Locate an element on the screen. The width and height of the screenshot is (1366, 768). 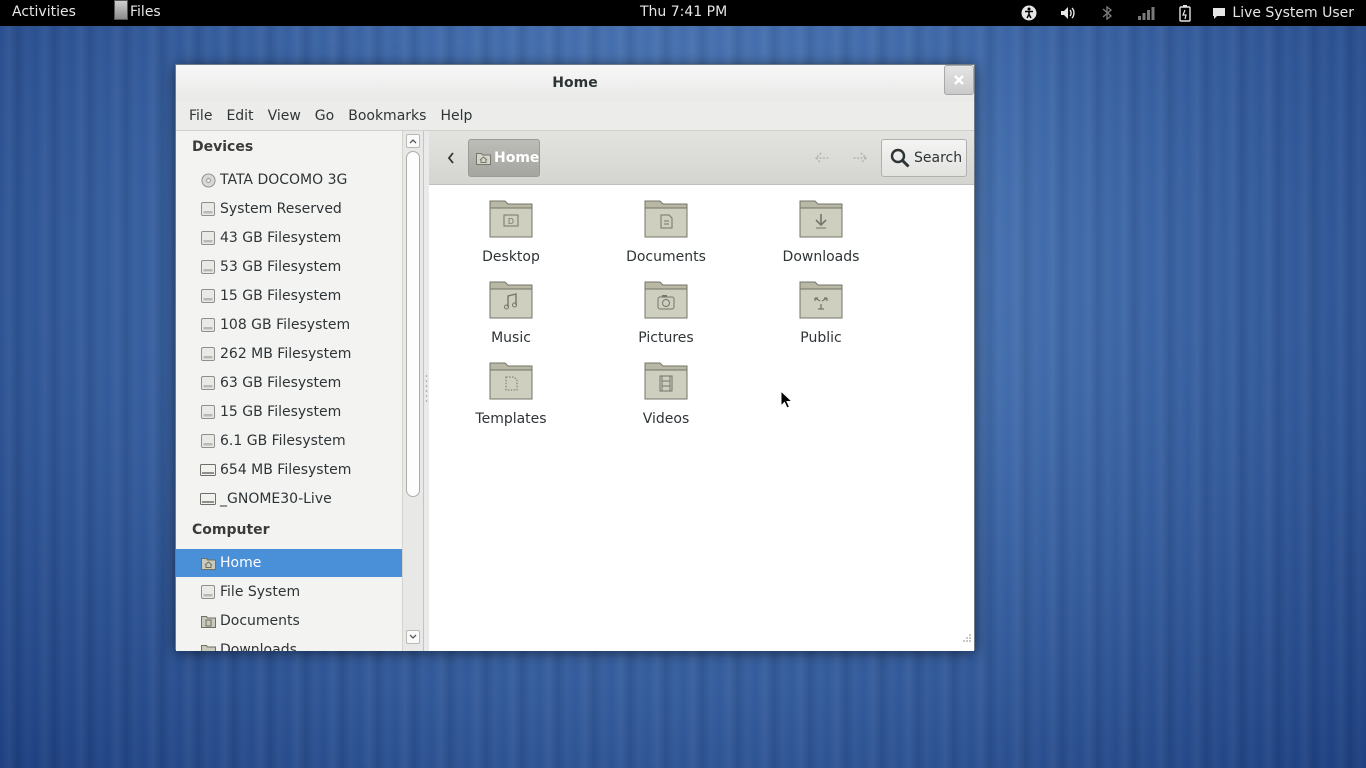
menu-go: Go is located at coordinates (324, 116).